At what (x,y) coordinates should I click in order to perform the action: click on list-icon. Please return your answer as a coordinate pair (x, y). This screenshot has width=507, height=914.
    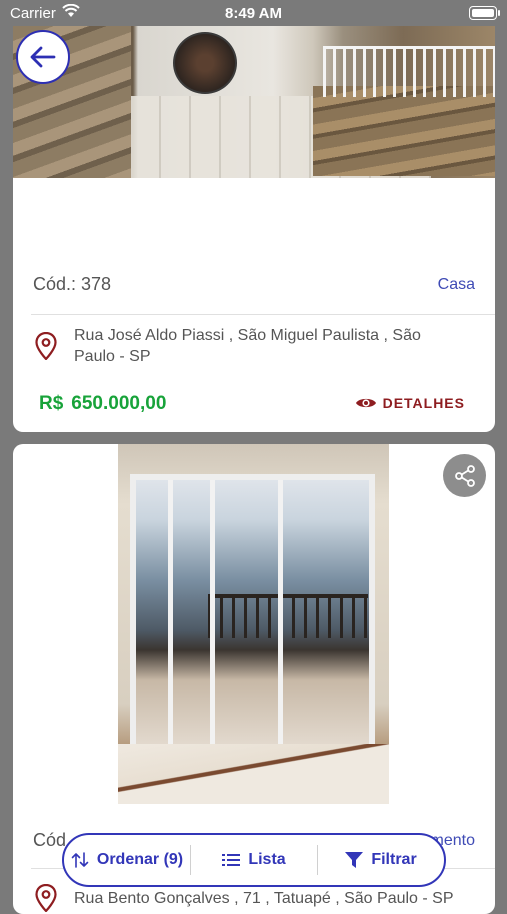
    Looking at the image, I should click on (231, 860).